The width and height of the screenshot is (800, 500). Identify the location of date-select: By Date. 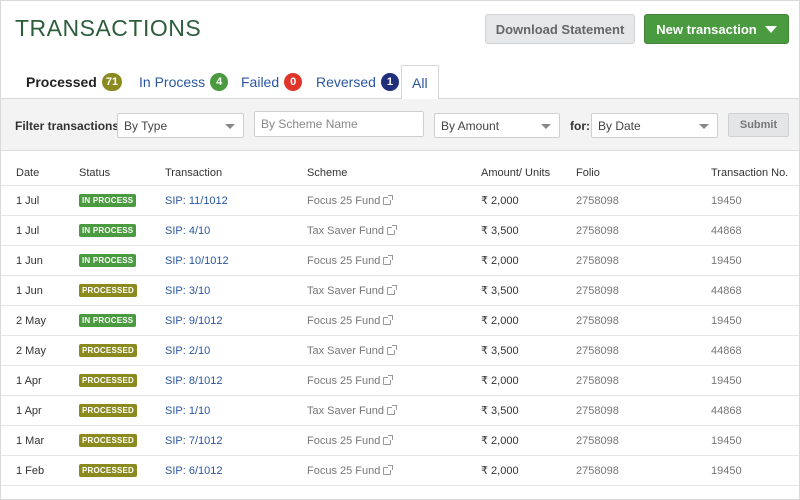
(654, 125).